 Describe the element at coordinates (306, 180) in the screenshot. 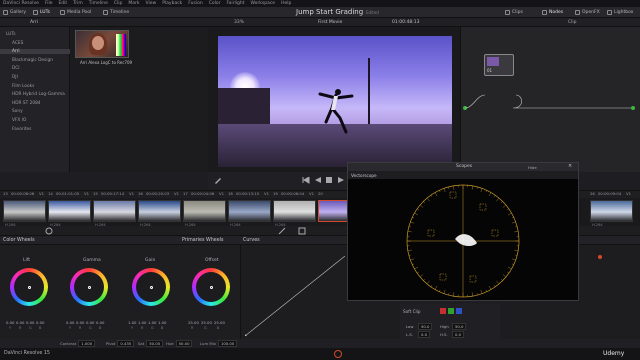

I see `skip-back-icon` at that location.